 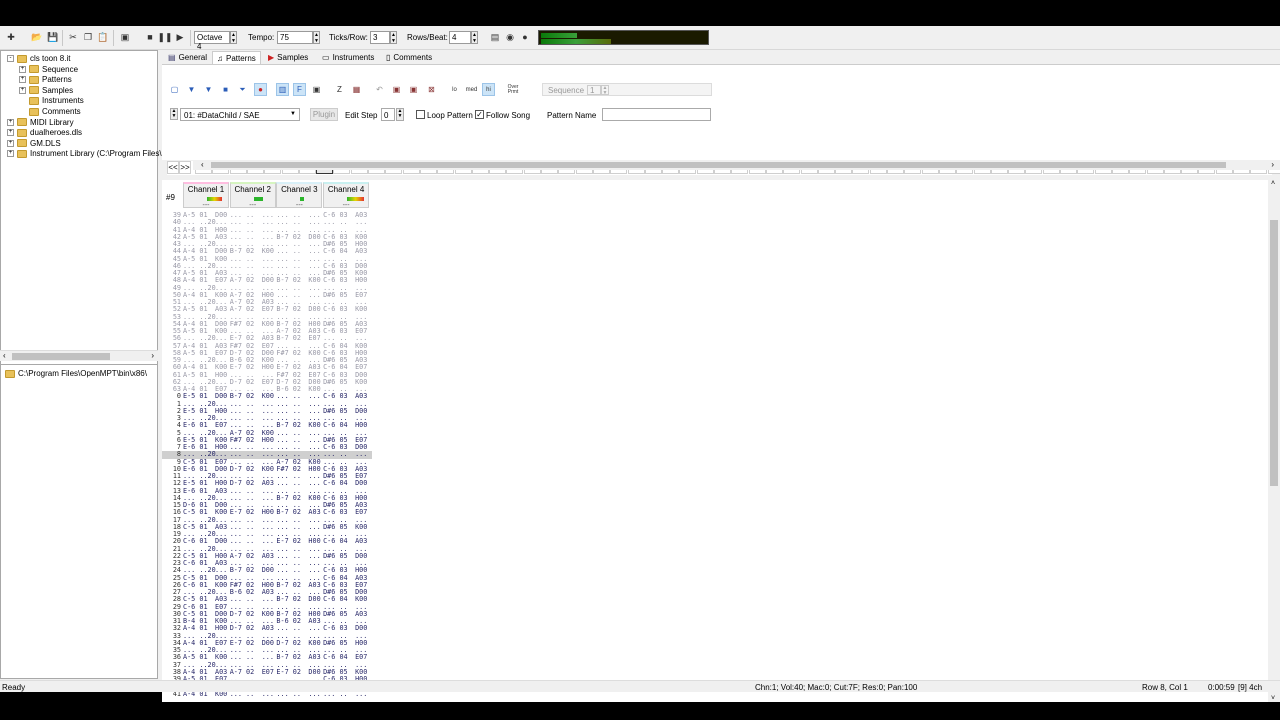 What do you see at coordinates (38, 58) in the screenshot?
I see `tree-item: - cls toon 8.it` at bounding box center [38, 58].